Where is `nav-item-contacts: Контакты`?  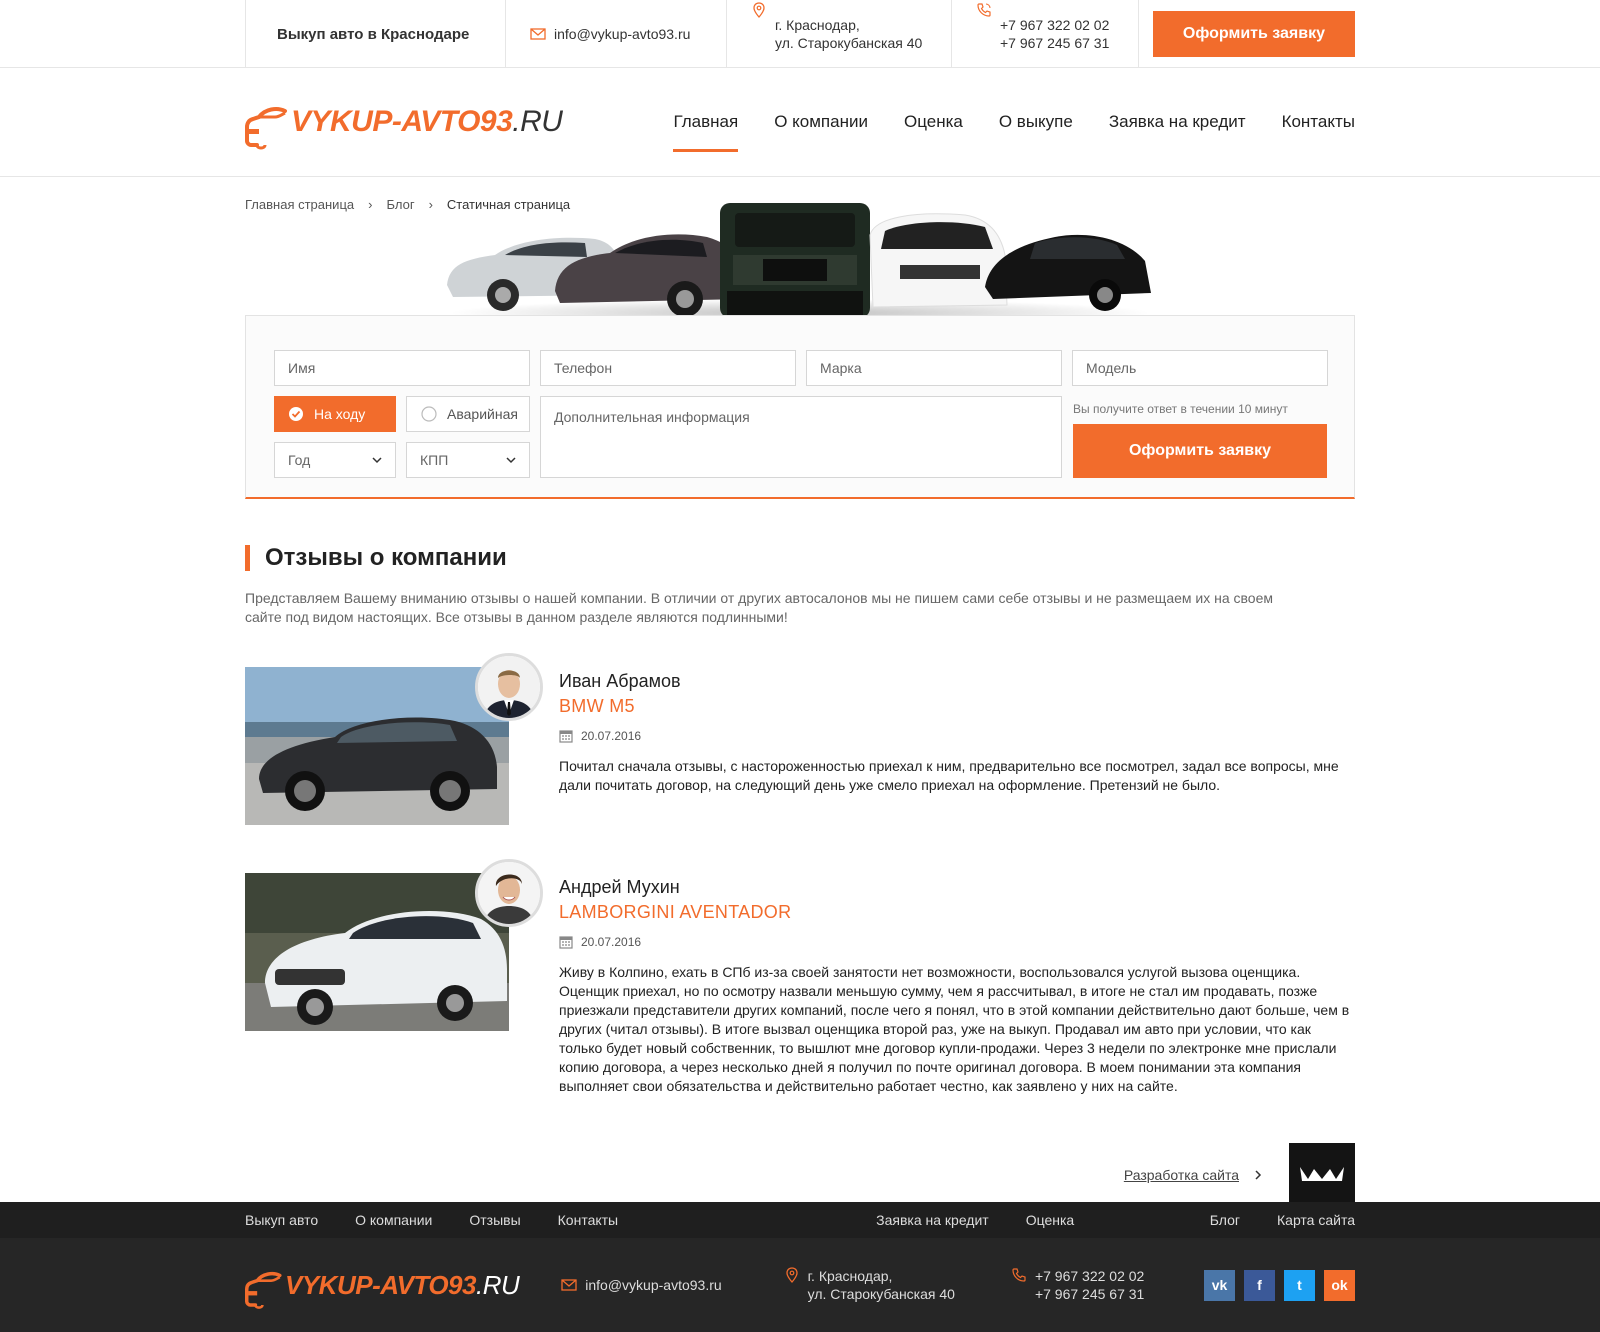 nav-item-contacts: Контакты is located at coordinates (1318, 122).